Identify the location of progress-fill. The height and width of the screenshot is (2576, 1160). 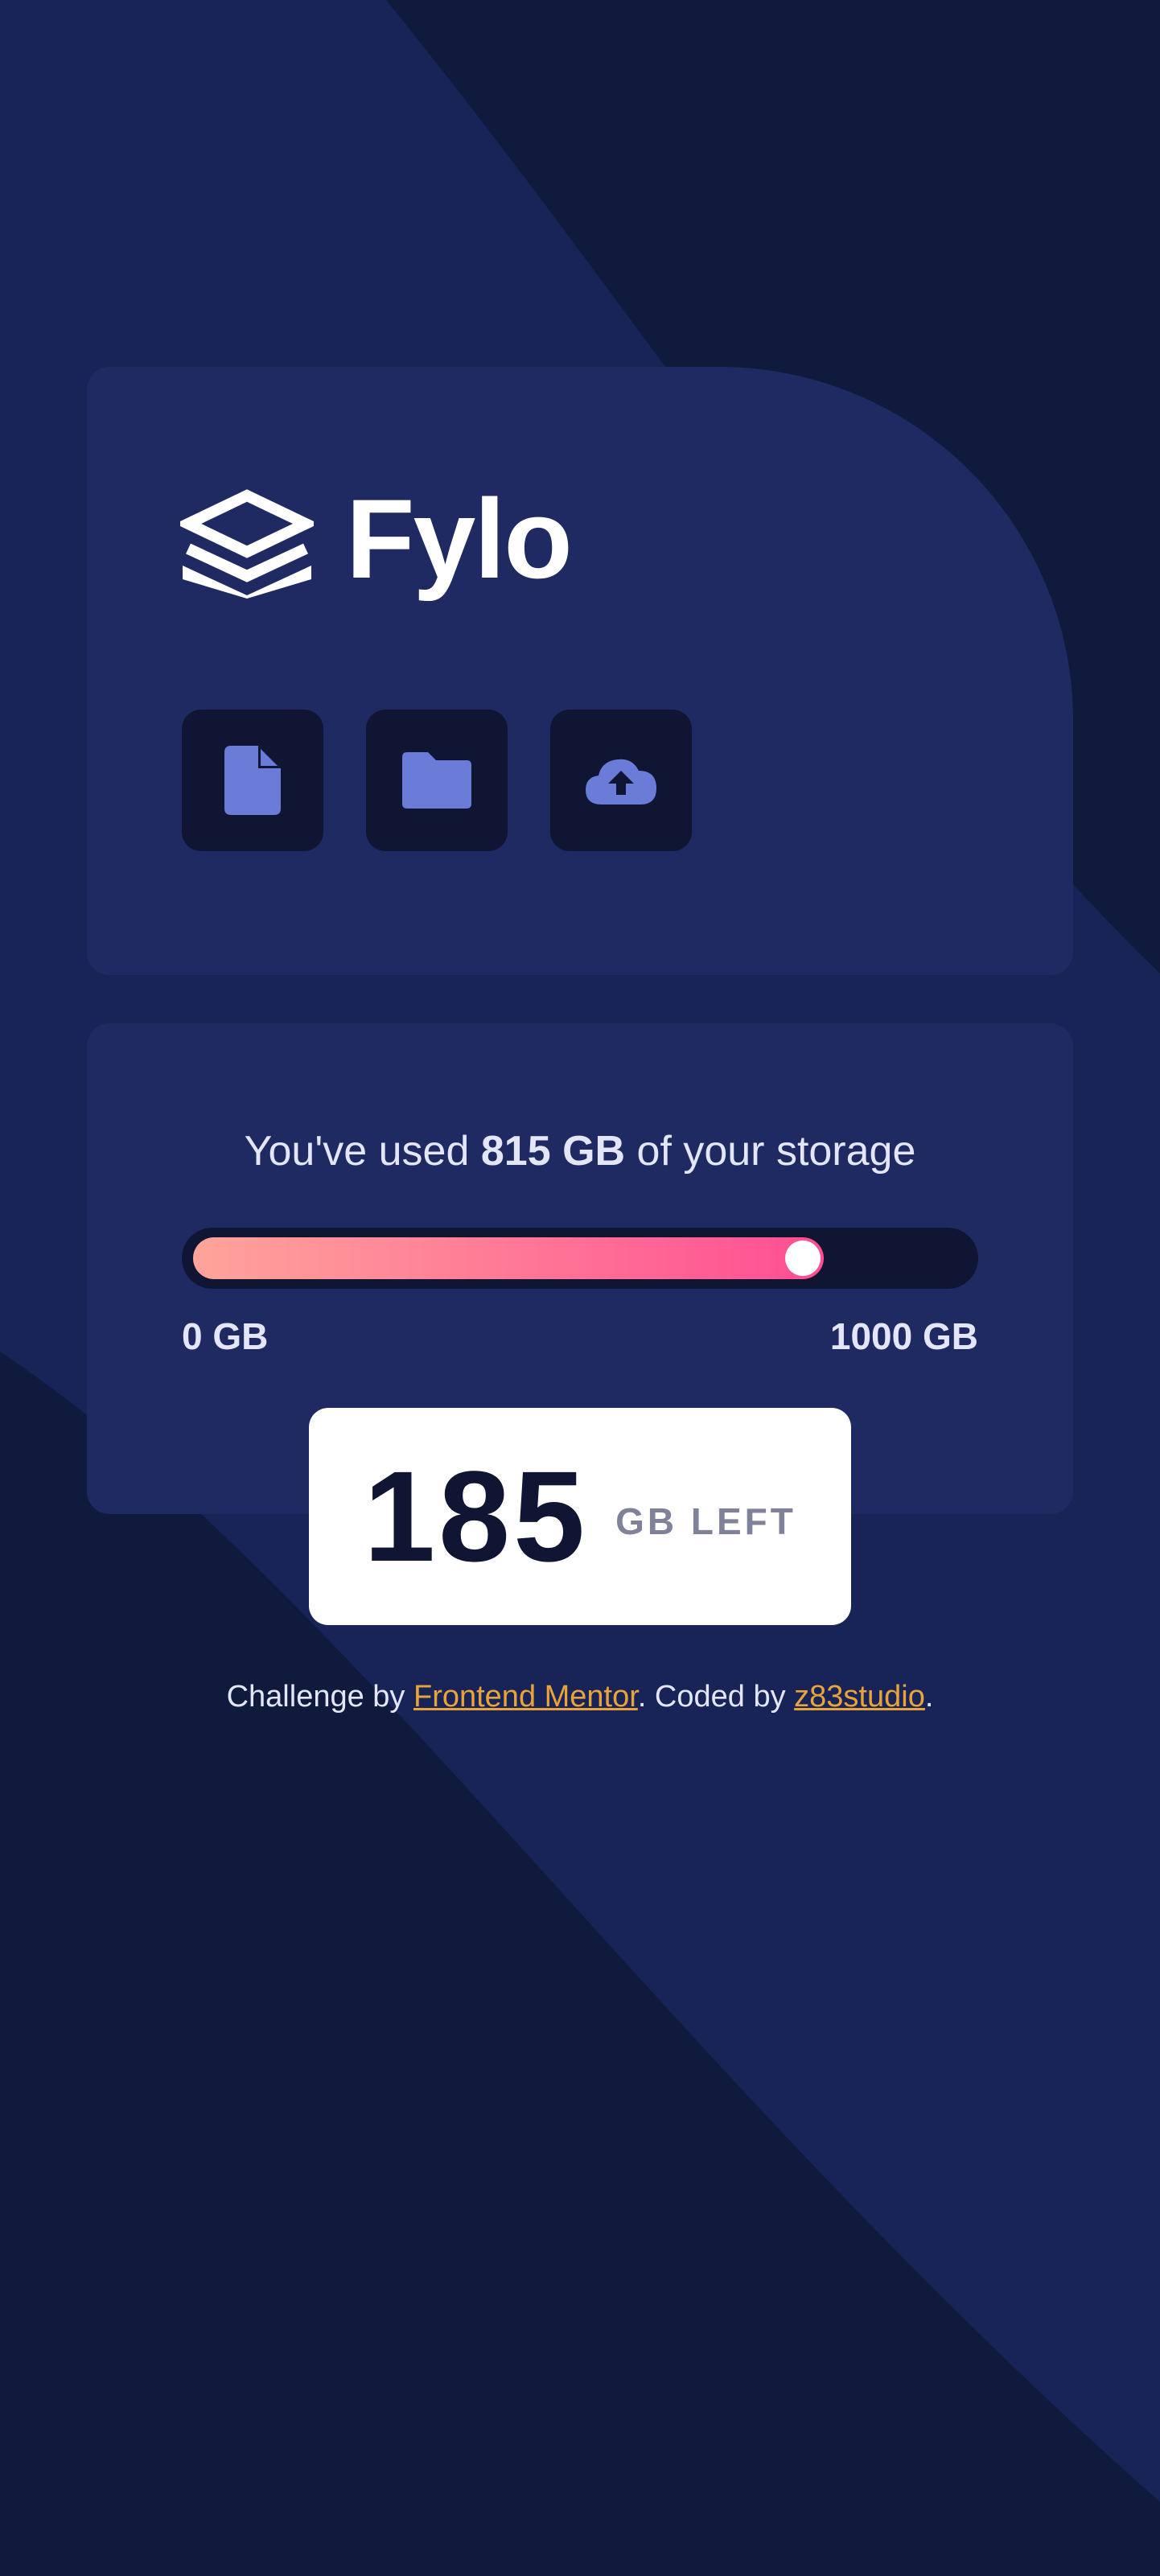
(508, 1258).